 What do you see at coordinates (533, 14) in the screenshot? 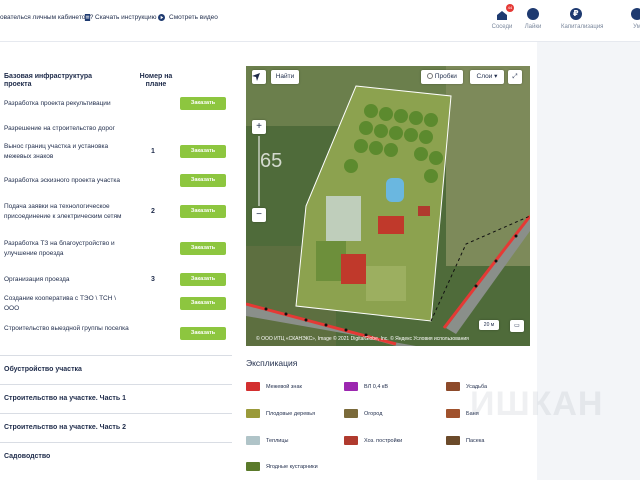
I see `chat-icon` at bounding box center [533, 14].